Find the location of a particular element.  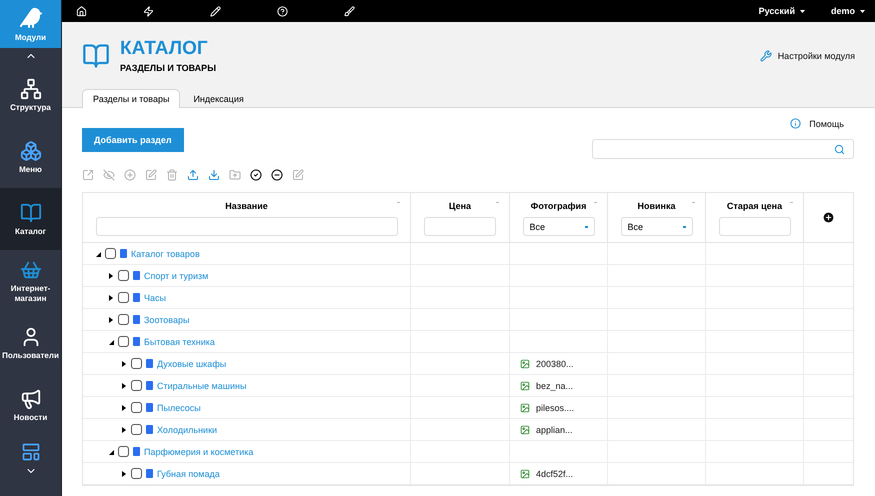

section-link: Холодильники is located at coordinates (187, 429).